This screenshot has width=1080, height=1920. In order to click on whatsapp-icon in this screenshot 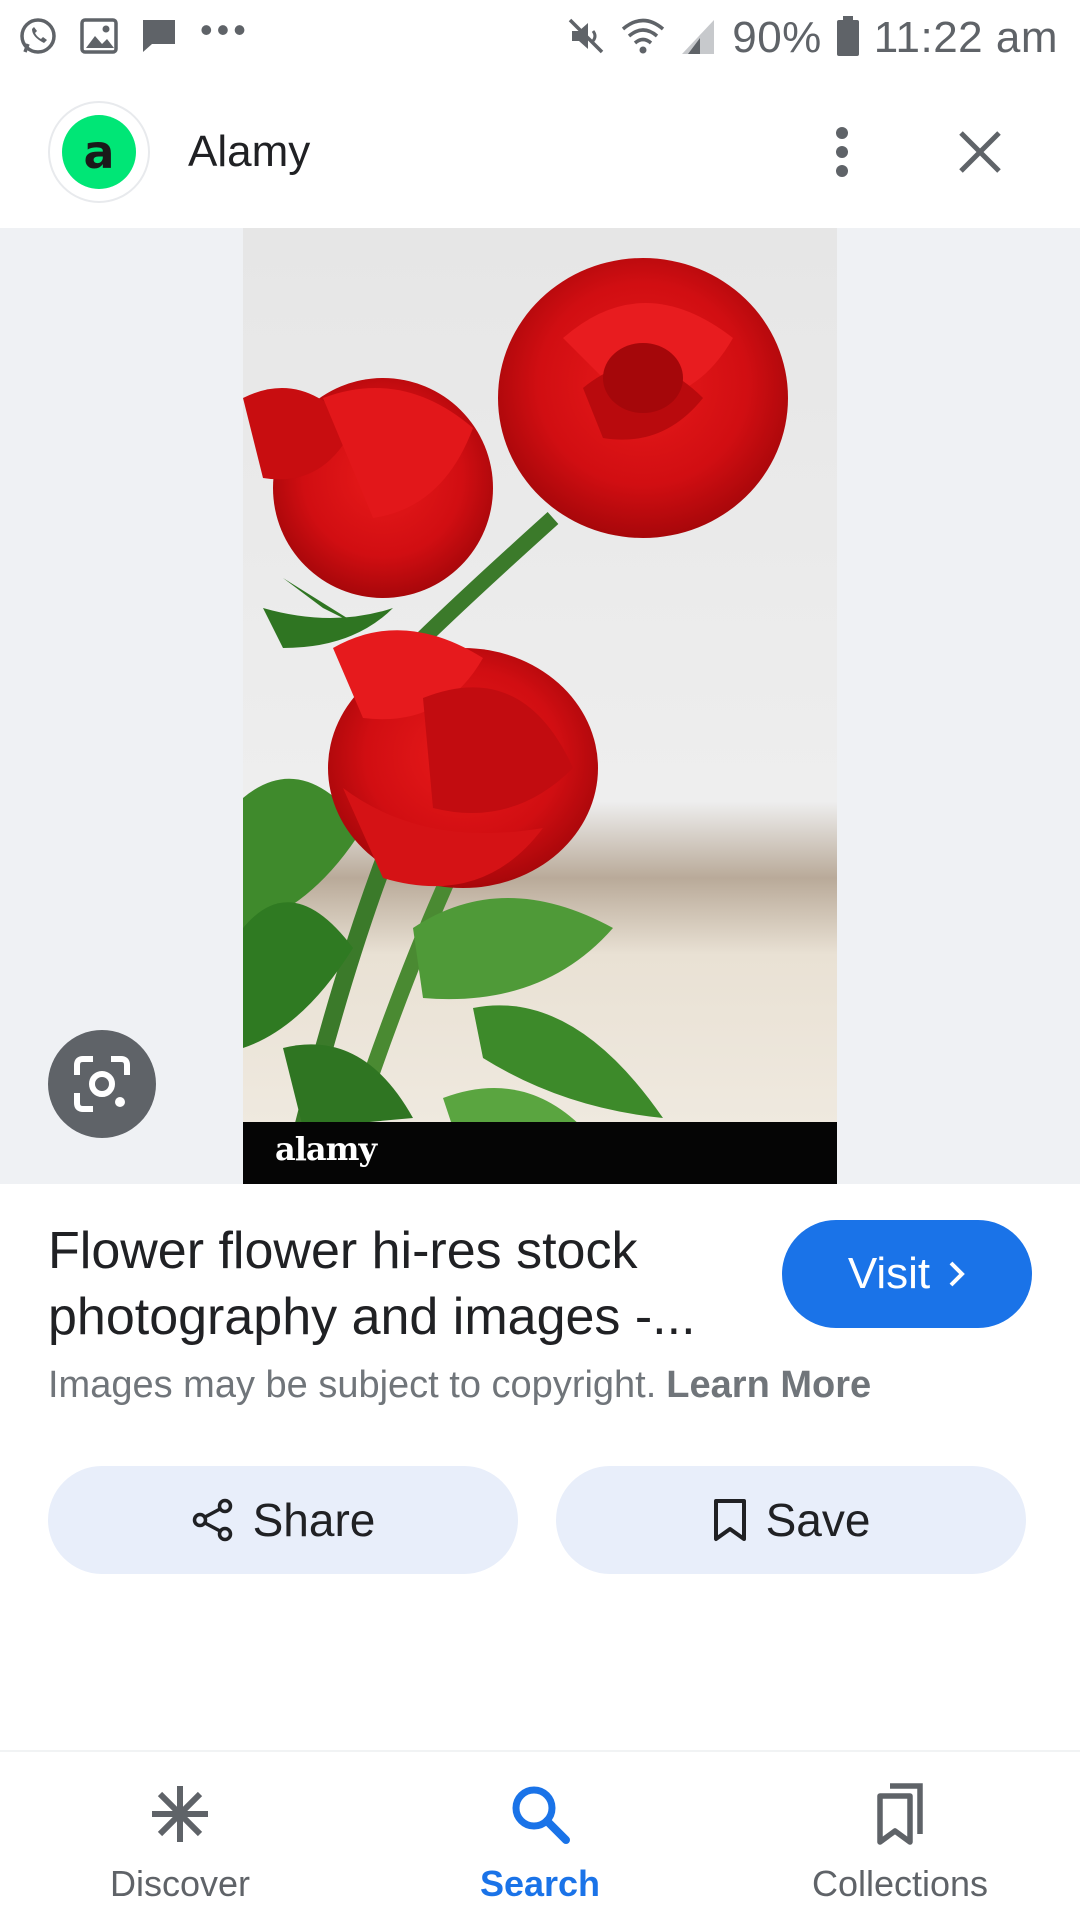, I will do `click(38, 38)`.